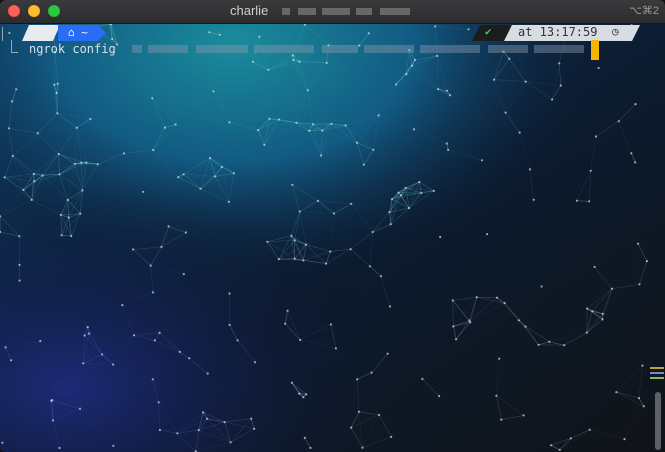 This screenshot has height=452, width=665. What do you see at coordinates (72, 49) in the screenshot?
I see `command-input: ngrok config` at bounding box center [72, 49].